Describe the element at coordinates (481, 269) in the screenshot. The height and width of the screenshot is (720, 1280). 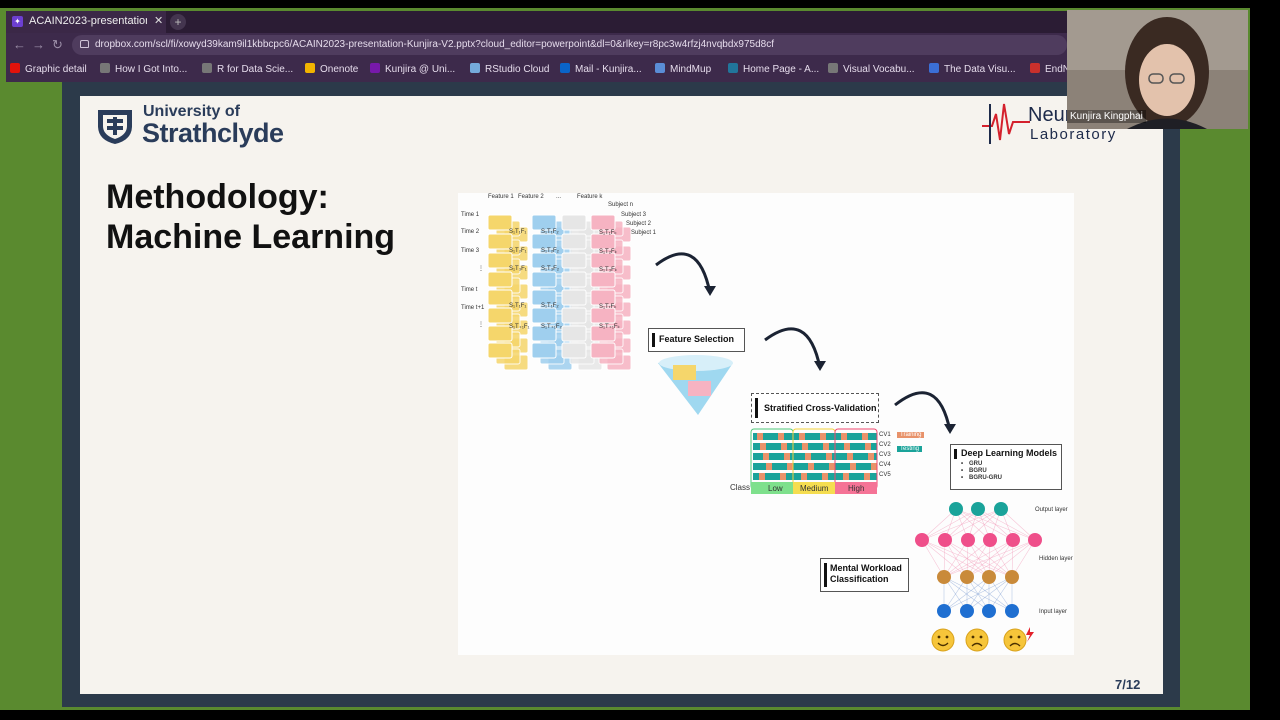
I see `time-label: ⋮` at that location.